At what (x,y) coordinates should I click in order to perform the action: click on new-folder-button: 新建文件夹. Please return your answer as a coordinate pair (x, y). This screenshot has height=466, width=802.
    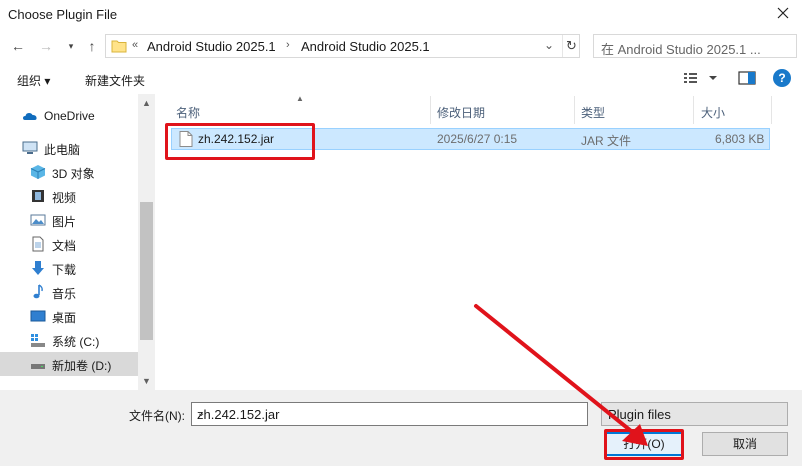
    Looking at the image, I should click on (115, 80).